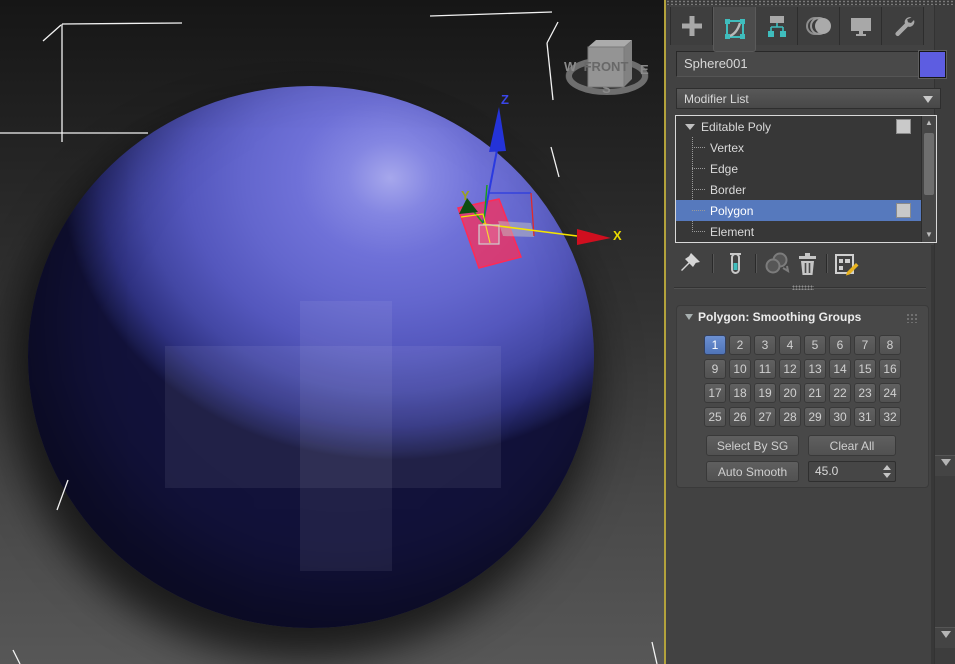 The image size is (955, 664). What do you see at coordinates (840, 345) in the screenshot?
I see `smoothing-group-button-6: 6` at bounding box center [840, 345].